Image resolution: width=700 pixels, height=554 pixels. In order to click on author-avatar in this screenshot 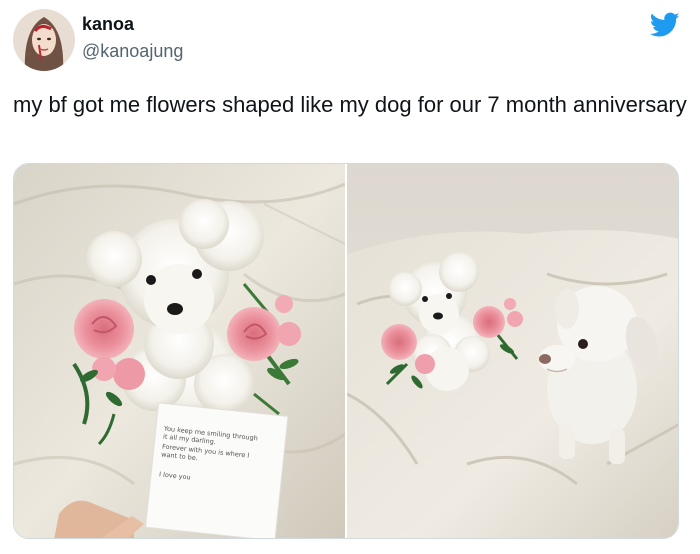, I will do `click(44, 40)`.